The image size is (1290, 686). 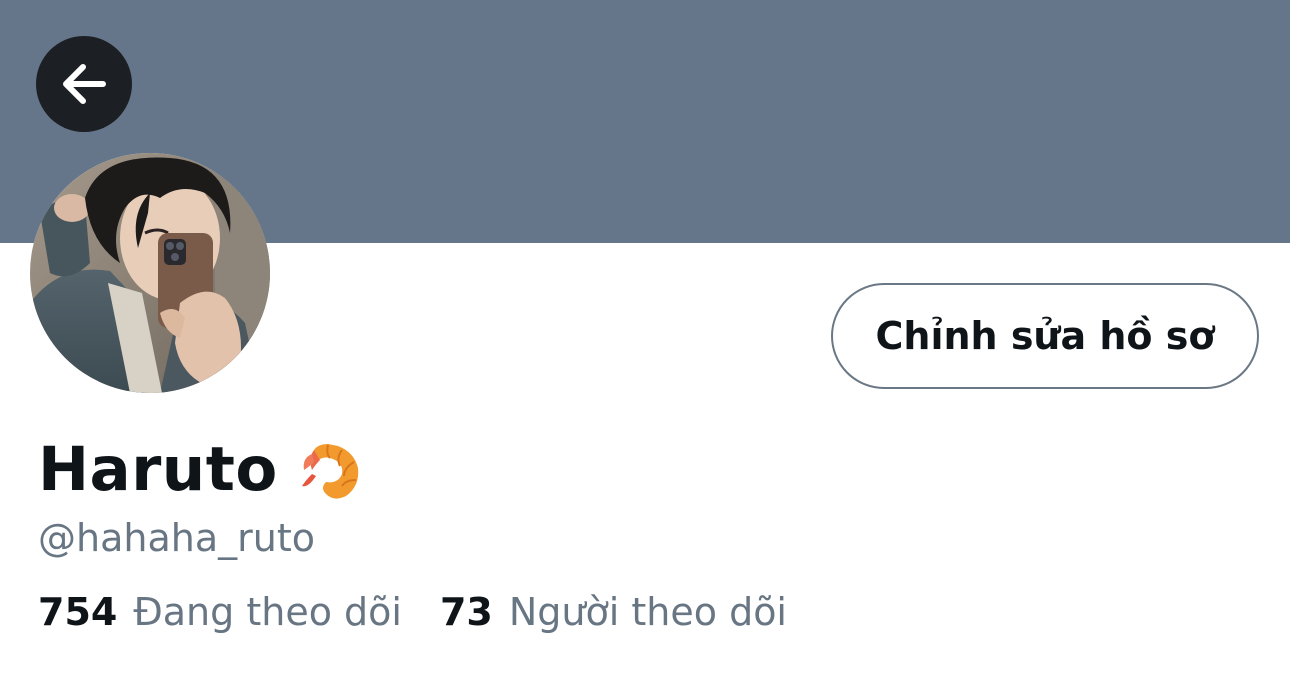 I want to click on user-handle: @hahaha_ruto, so click(x=176, y=538).